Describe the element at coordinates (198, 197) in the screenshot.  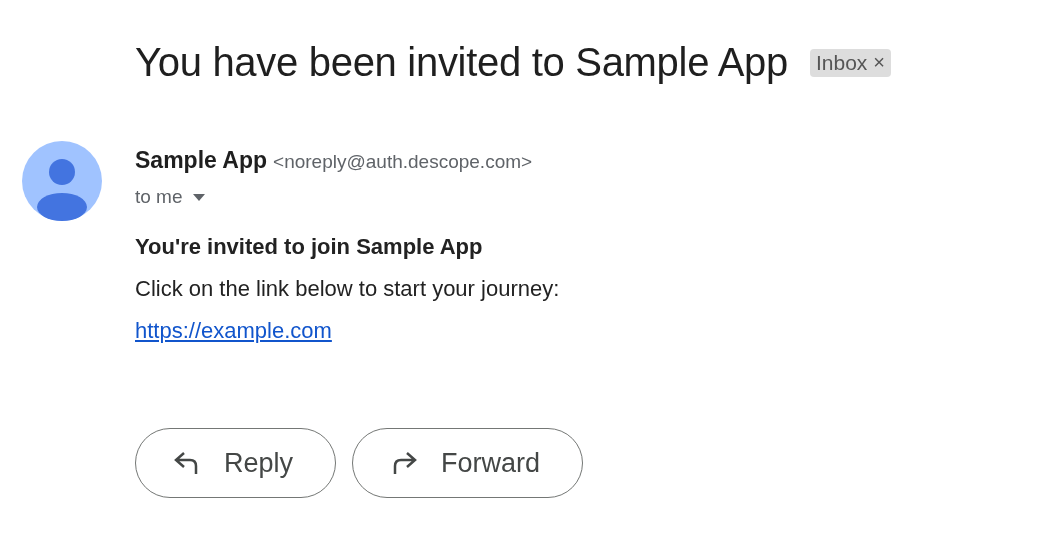
I see `caret-icon` at that location.